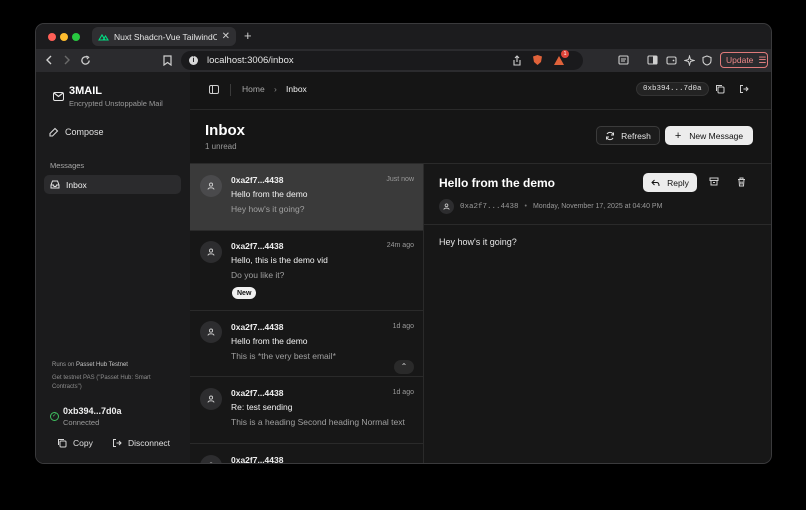 The height and width of the screenshot is (510, 806). Describe the element at coordinates (296, 89) in the screenshot. I see `breadcrumb-current: Inbox` at that location.